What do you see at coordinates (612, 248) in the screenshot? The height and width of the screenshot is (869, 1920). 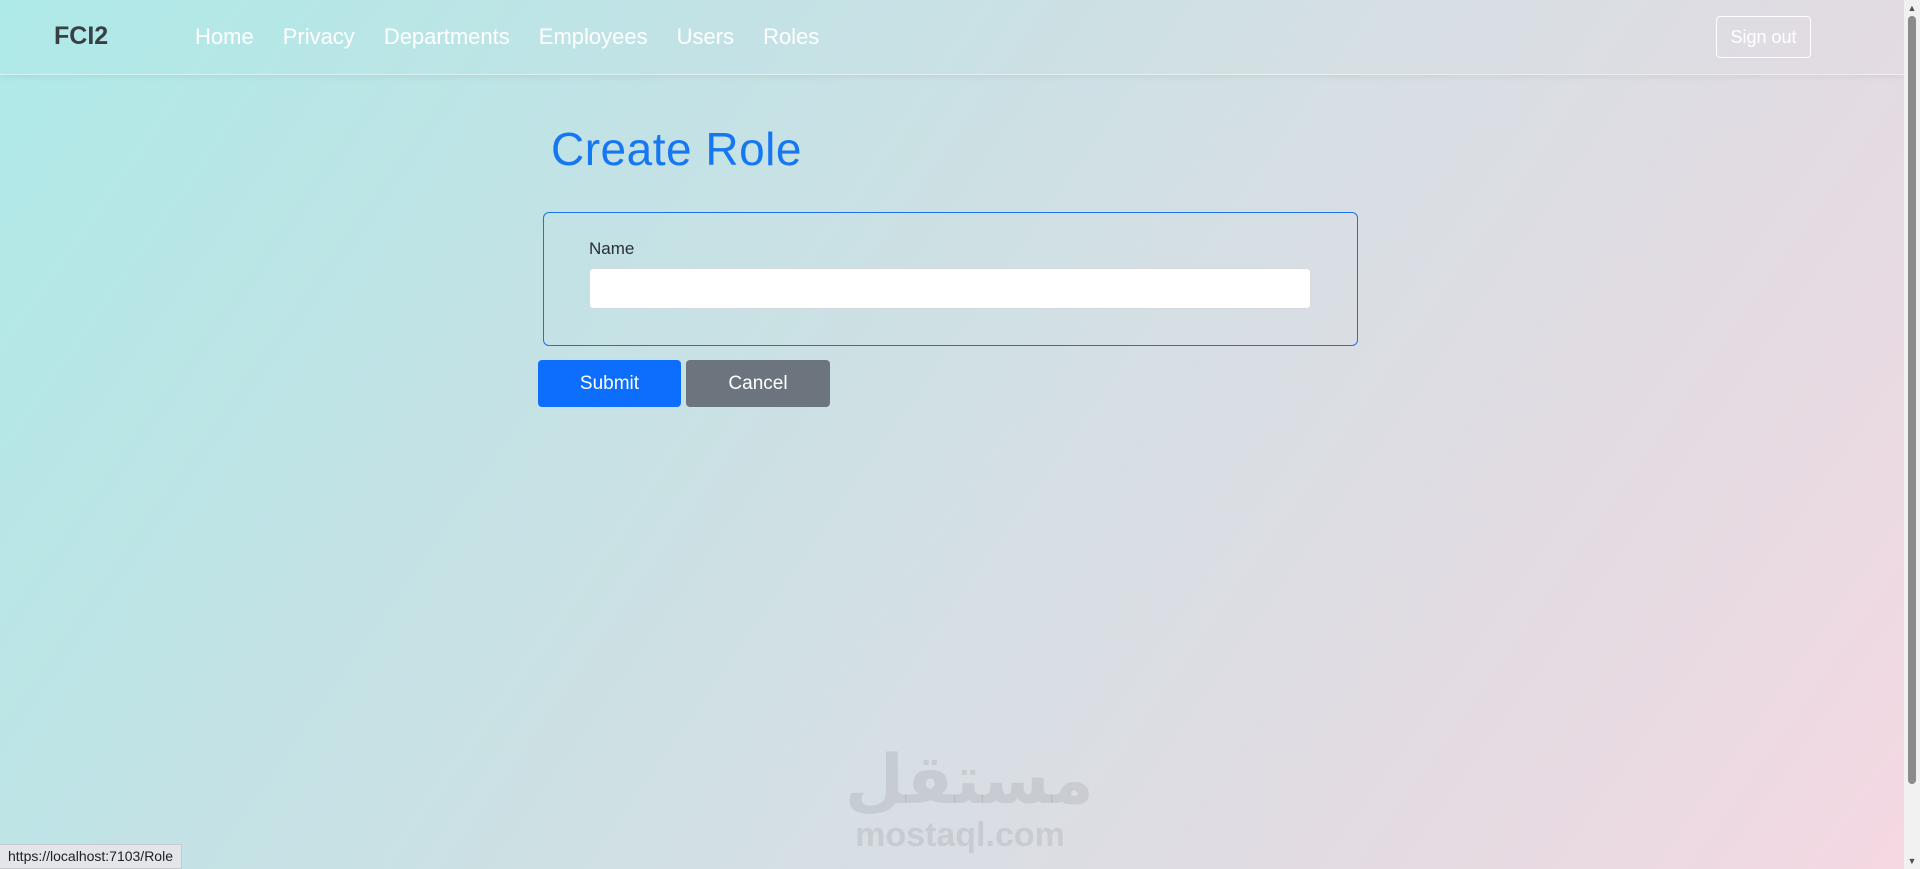 I see `name-field-label: Name` at bounding box center [612, 248].